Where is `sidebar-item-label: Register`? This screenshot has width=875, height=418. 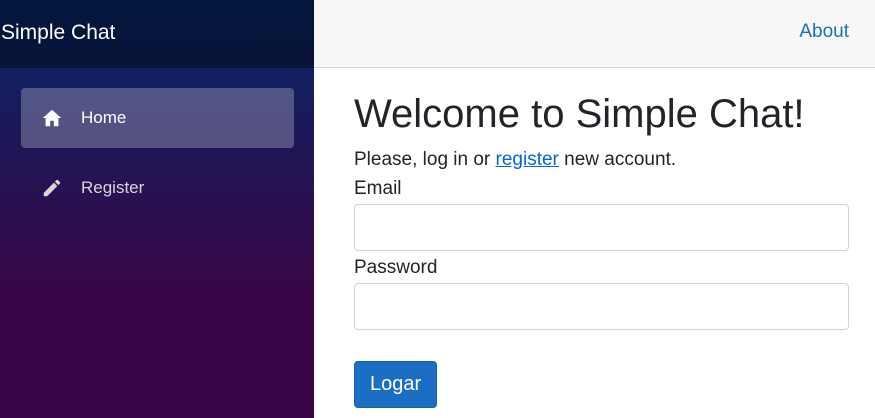 sidebar-item-label: Register is located at coordinates (113, 187).